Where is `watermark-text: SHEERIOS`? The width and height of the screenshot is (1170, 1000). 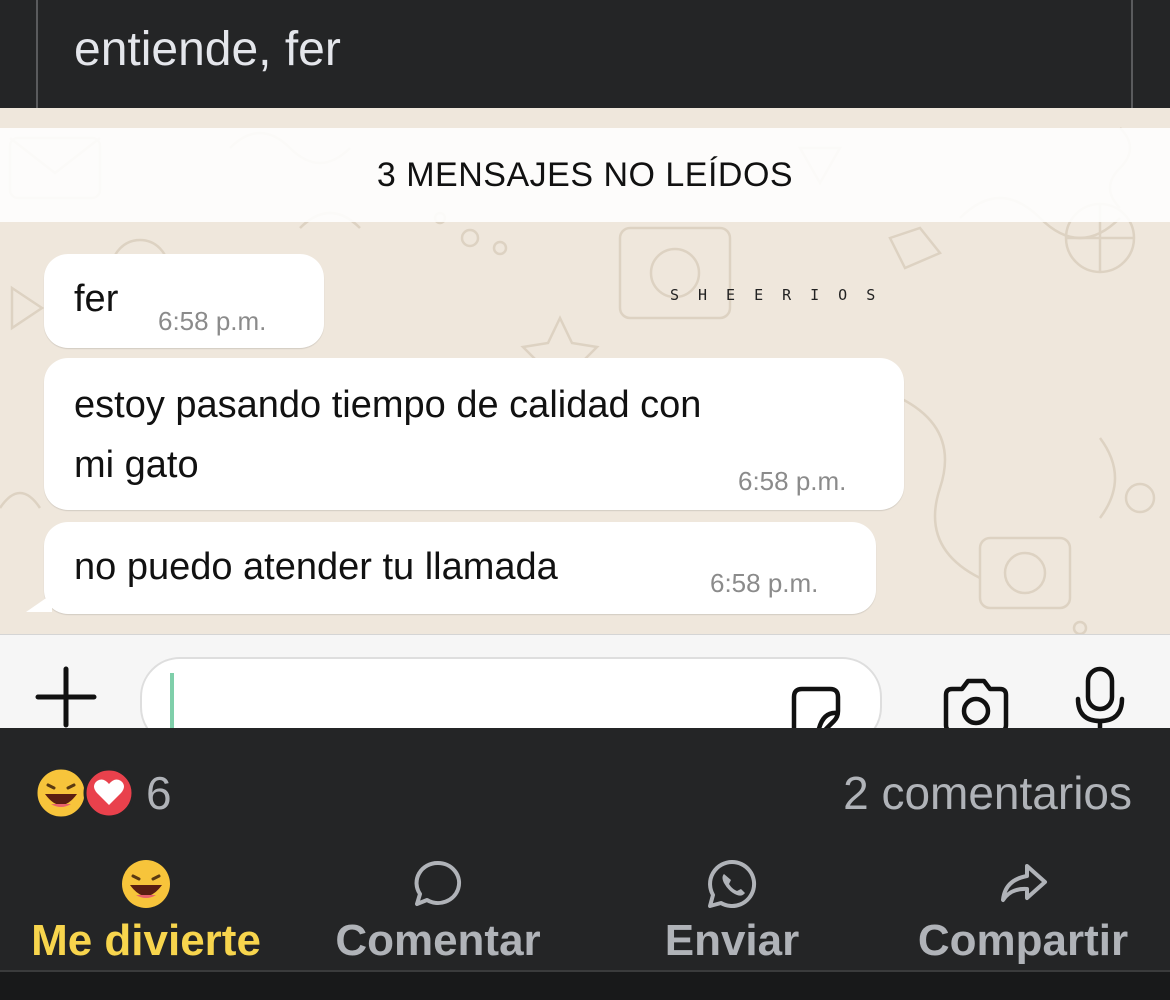 watermark-text: SHEERIOS is located at coordinates (782, 295).